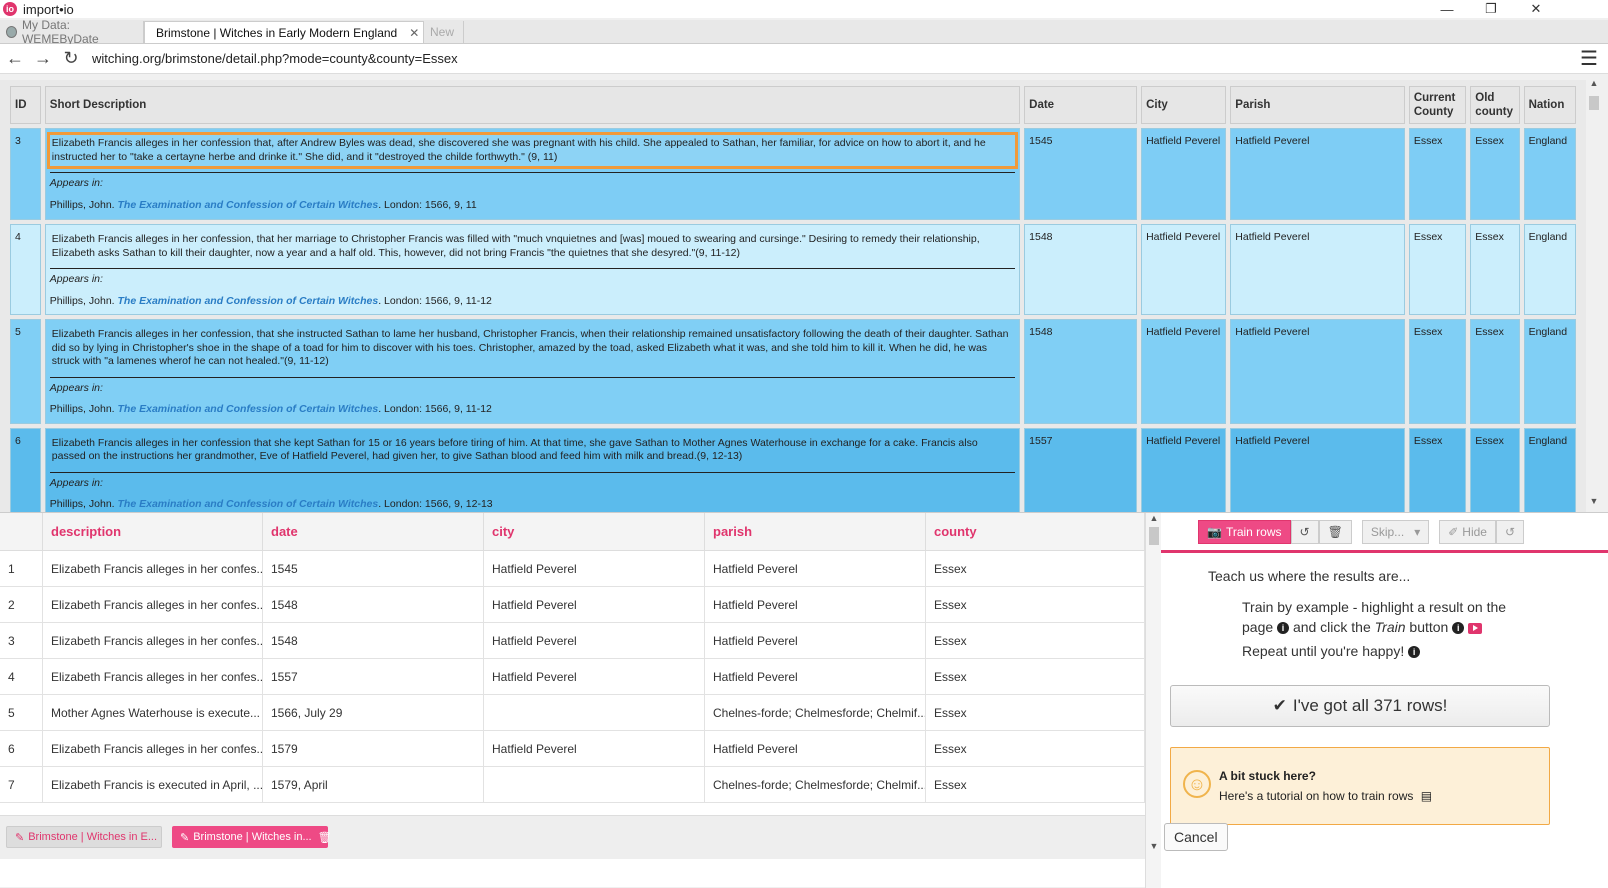 The image size is (1608, 888). What do you see at coordinates (1244, 531) in the screenshot?
I see `train-rows-button: 📷 Train rows` at bounding box center [1244, 531].